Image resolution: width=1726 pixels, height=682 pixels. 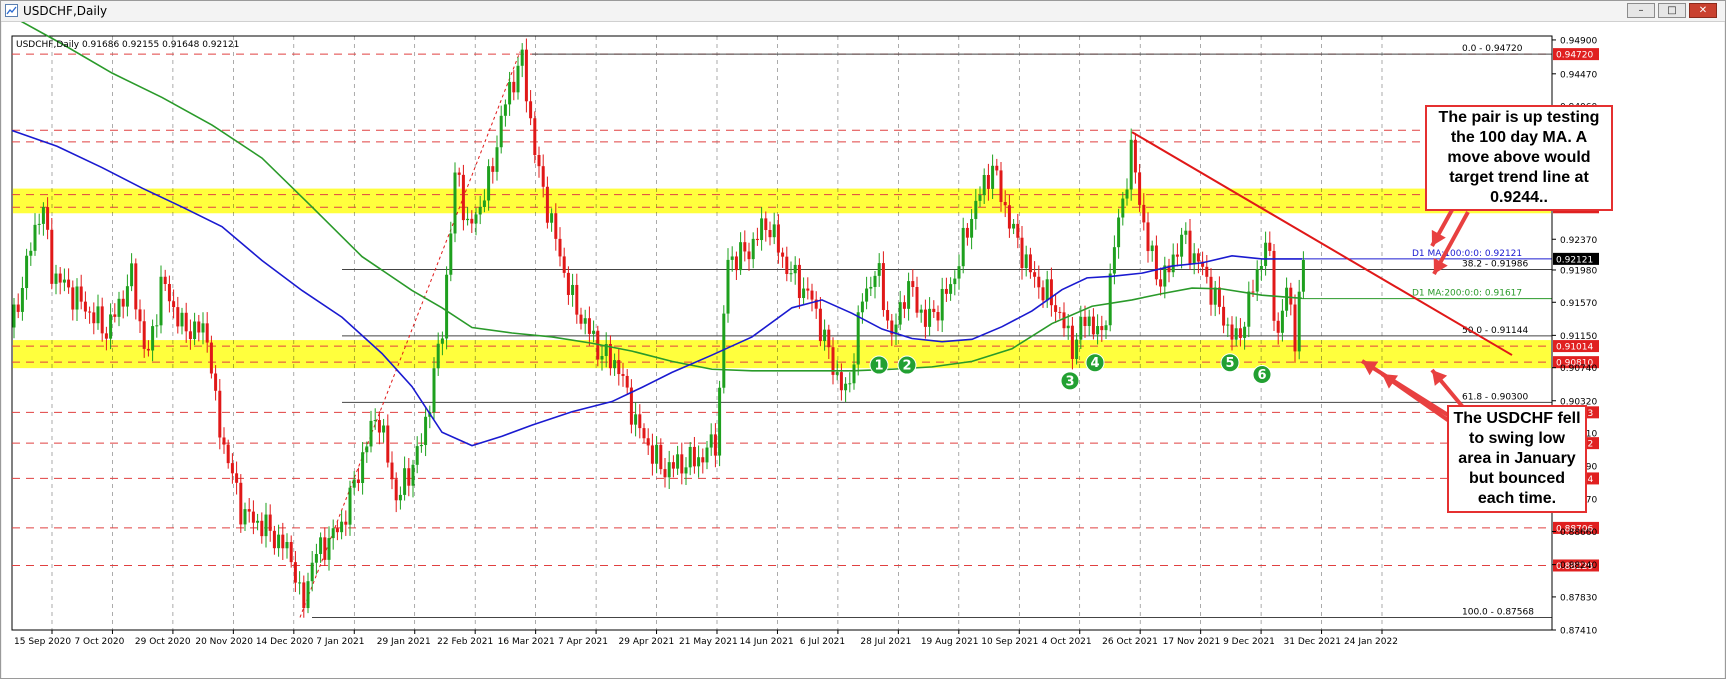 I want to click on swing-low-marker-label-2: 2, so click(x=906, y=366).